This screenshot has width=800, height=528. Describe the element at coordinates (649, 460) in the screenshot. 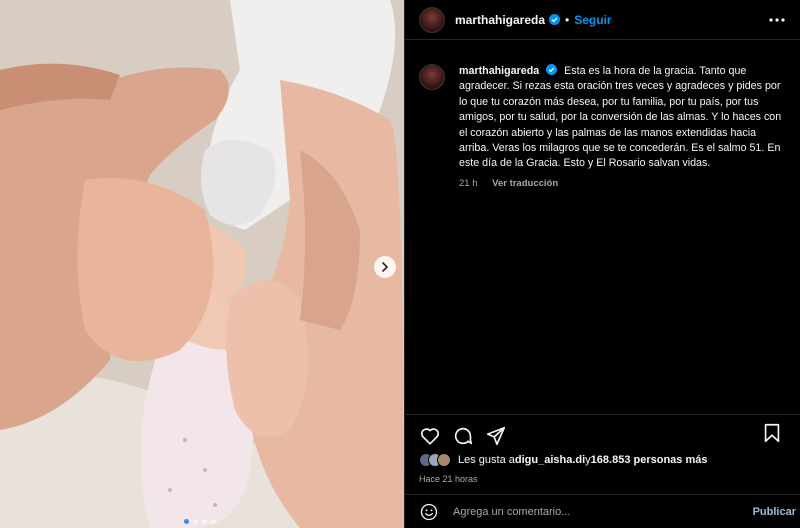

I see `likes-count: 168.853 personas más` at that location.